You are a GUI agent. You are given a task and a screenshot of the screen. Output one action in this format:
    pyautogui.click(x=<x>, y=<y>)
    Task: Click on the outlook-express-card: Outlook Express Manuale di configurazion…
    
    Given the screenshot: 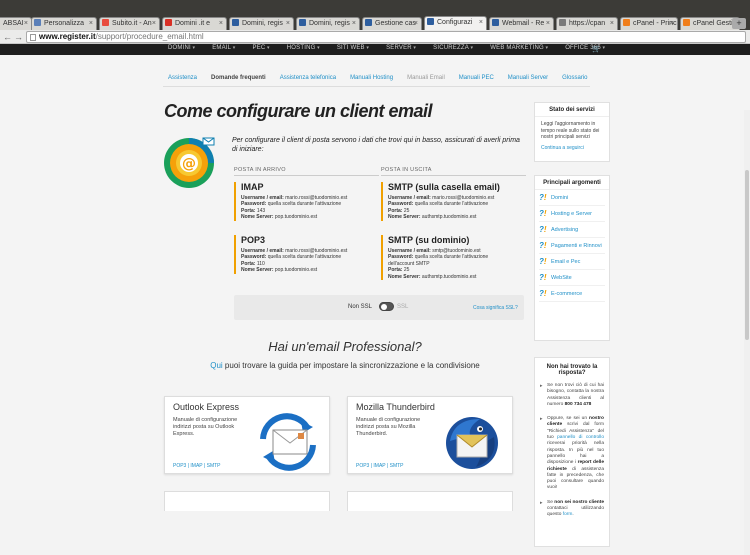 What is the action you would take?
    pyautogui.click(x=247, y=435)
    